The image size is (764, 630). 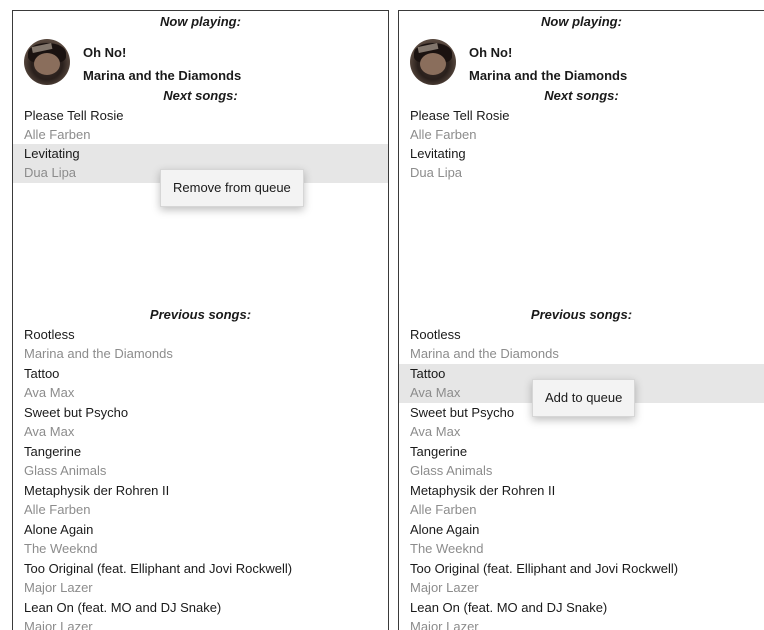 I want to click on remove-from-queue-menu-item: Remove from queue, so click(x=232, y=188).